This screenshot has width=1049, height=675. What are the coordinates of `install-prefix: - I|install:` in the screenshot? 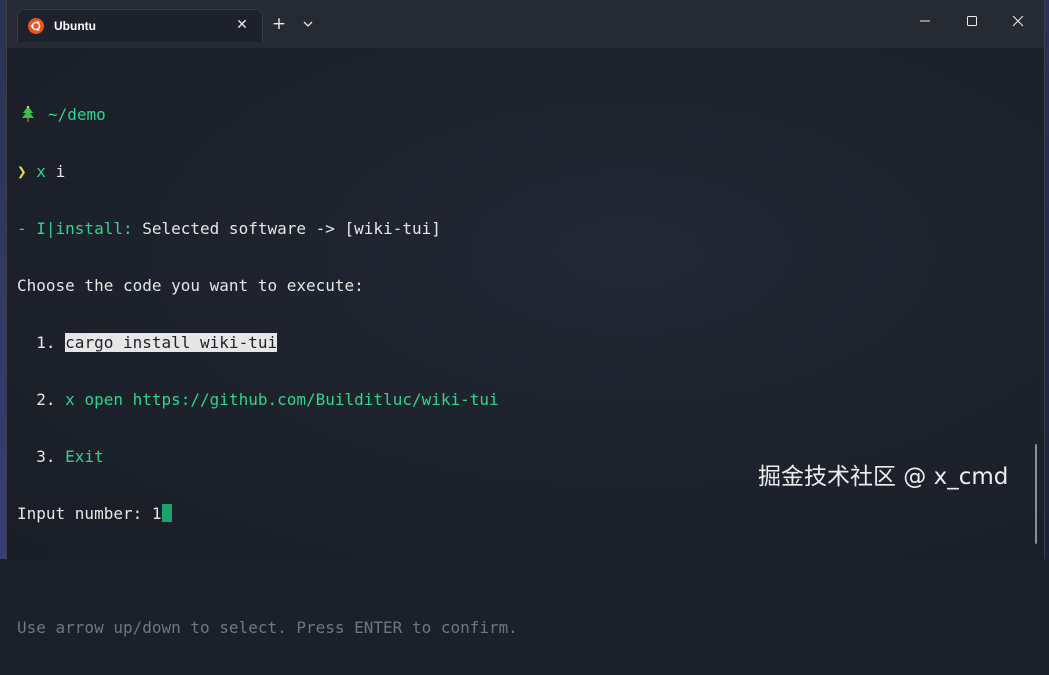 It's located at (75, 228).